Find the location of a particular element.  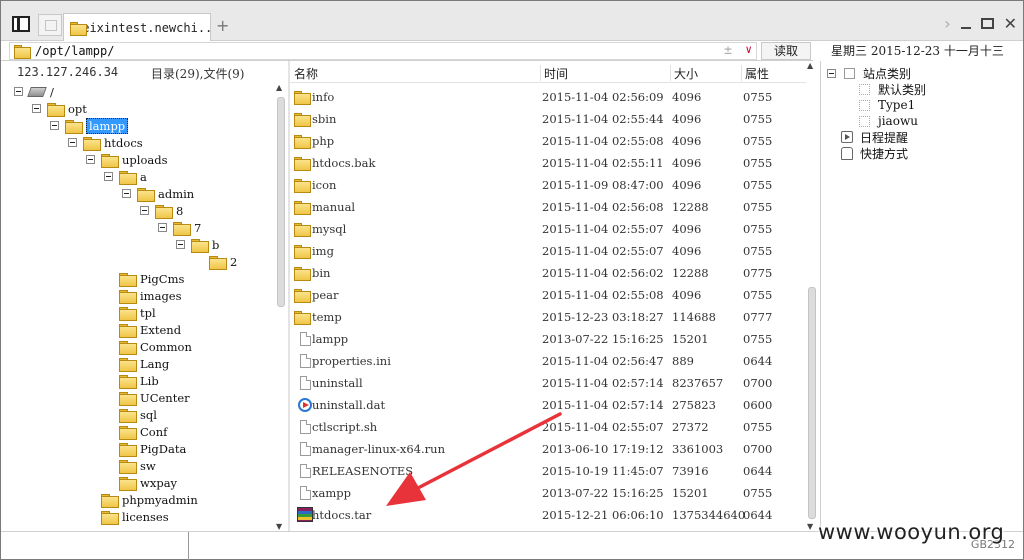

bookmark-label: 日程提醒 is located at coordinates (884, 137).